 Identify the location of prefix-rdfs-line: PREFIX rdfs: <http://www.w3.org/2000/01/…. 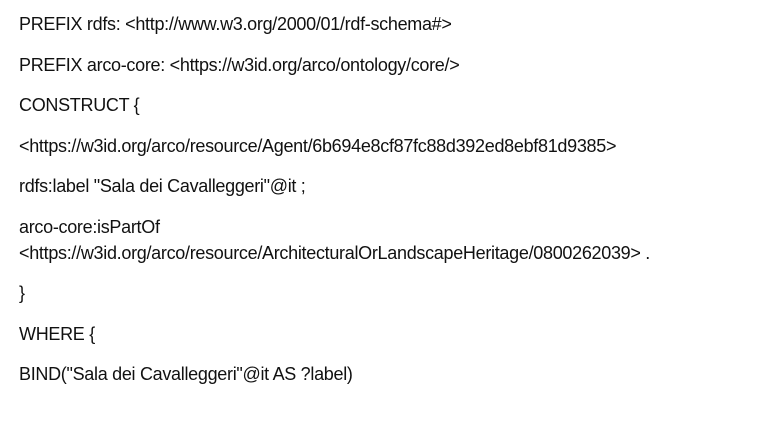
(235, 24).